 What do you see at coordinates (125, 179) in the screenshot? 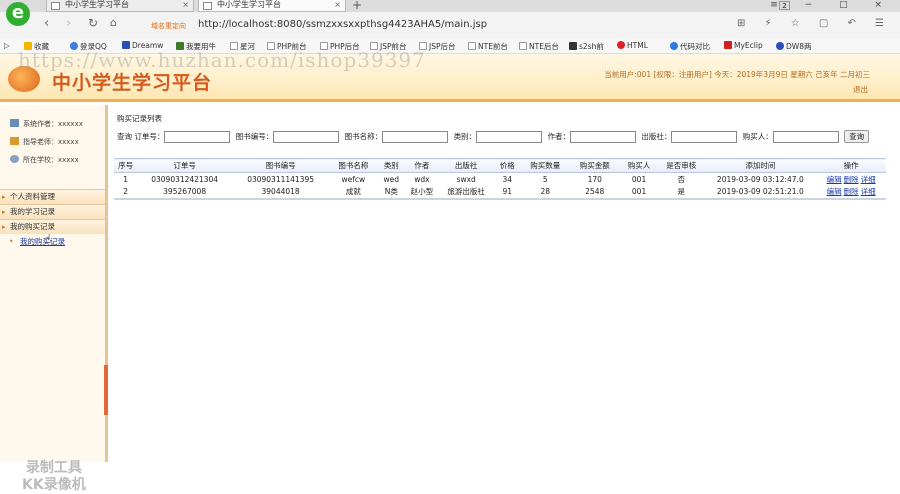
I see `cell-seq: 1` at bounding box center [125, 179].